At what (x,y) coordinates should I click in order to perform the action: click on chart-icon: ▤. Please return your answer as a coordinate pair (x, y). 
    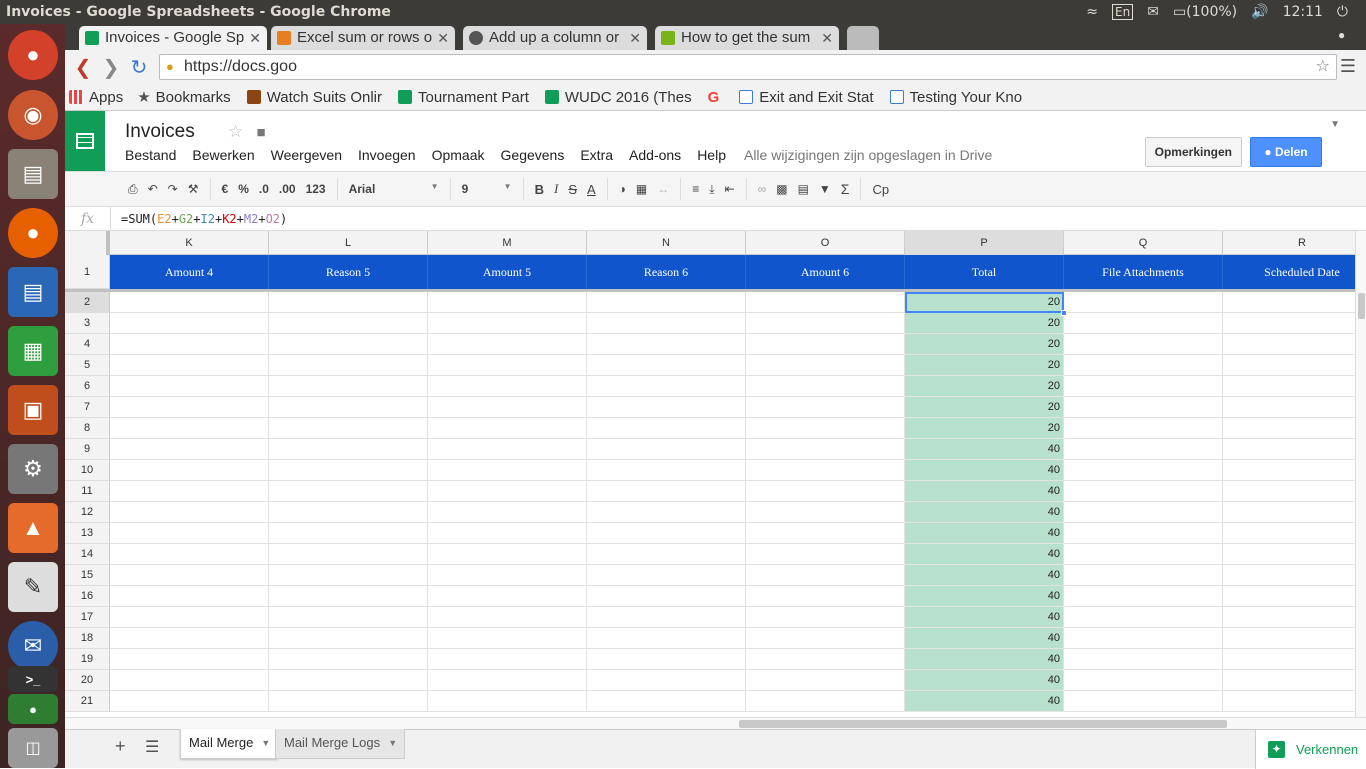
    Looking at the image, I should click on (803, 189).